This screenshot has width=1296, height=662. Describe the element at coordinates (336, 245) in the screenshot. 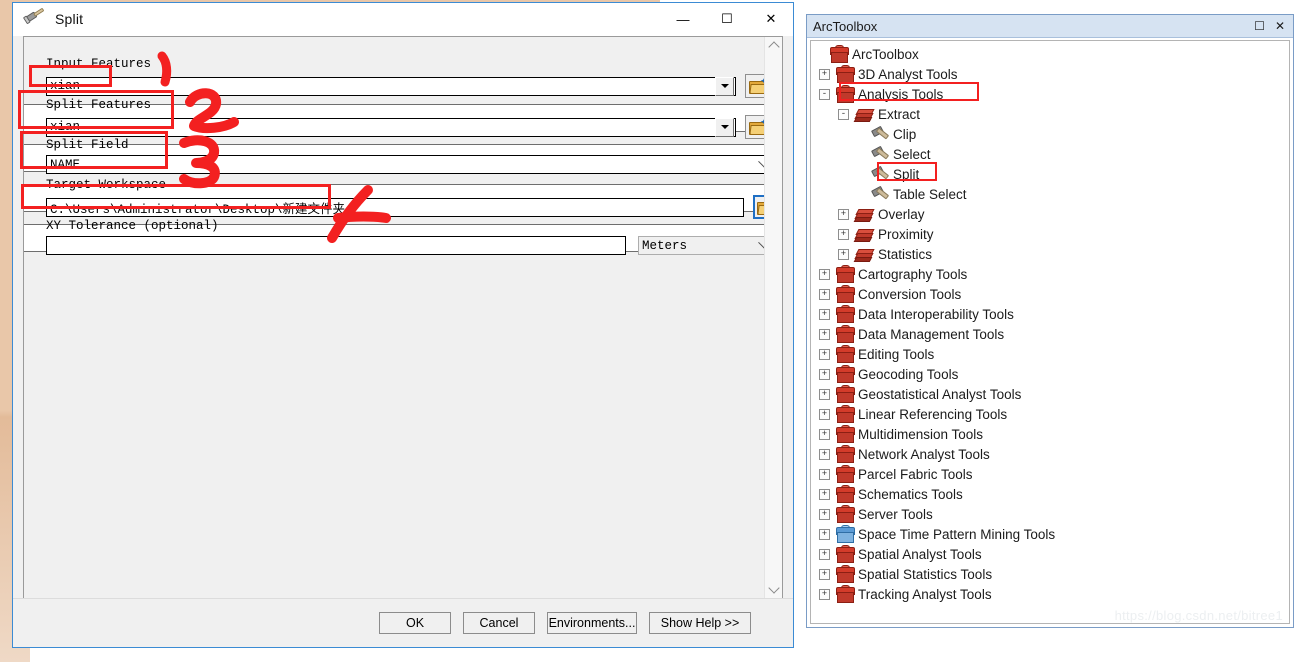

I see `xy-tolerance-input` at that location.